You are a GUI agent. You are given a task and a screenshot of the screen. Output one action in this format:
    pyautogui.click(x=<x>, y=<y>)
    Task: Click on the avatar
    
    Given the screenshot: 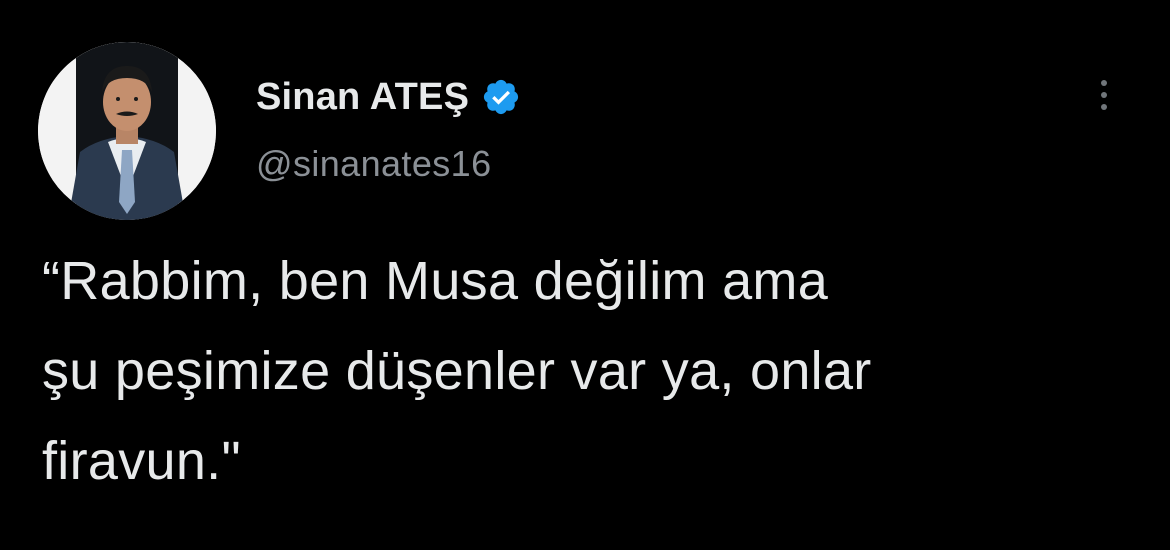 What is the action you would take?
    pyautogui.click(x=127, y=131)
    